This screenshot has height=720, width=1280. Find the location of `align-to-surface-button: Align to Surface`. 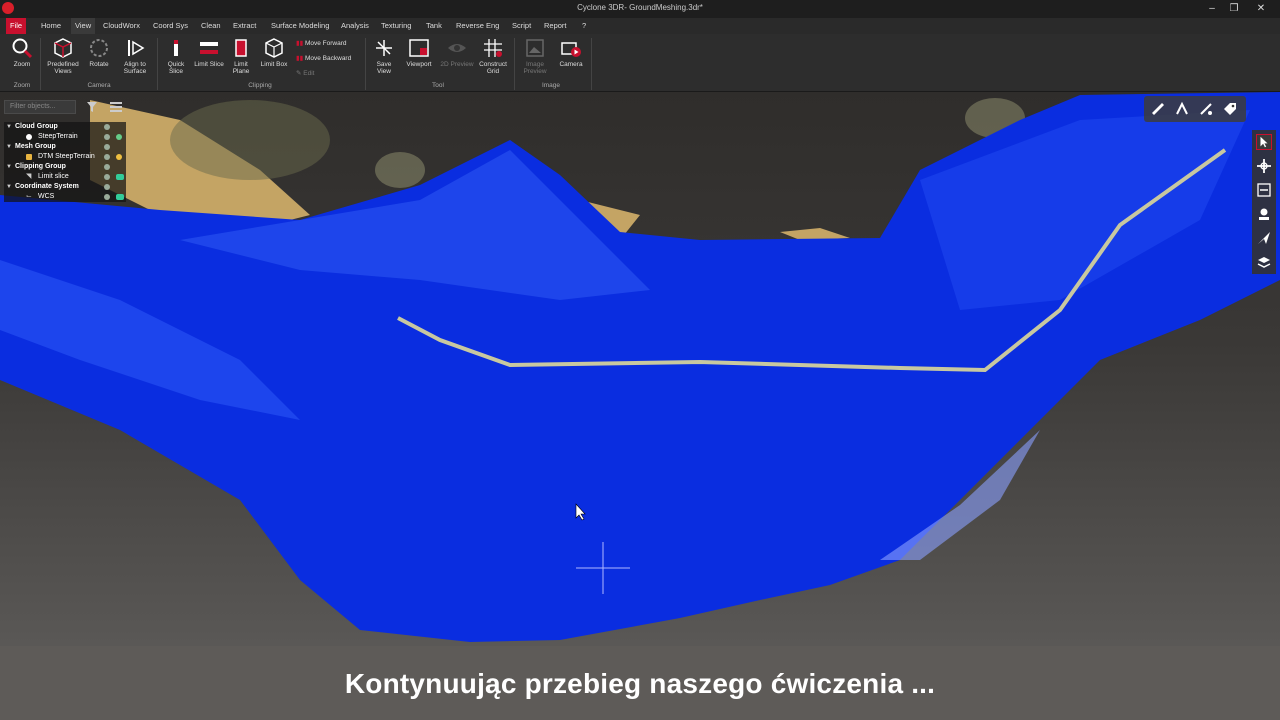

align-to-surface-button: Align to Surface is located at coordinates (135, 56).